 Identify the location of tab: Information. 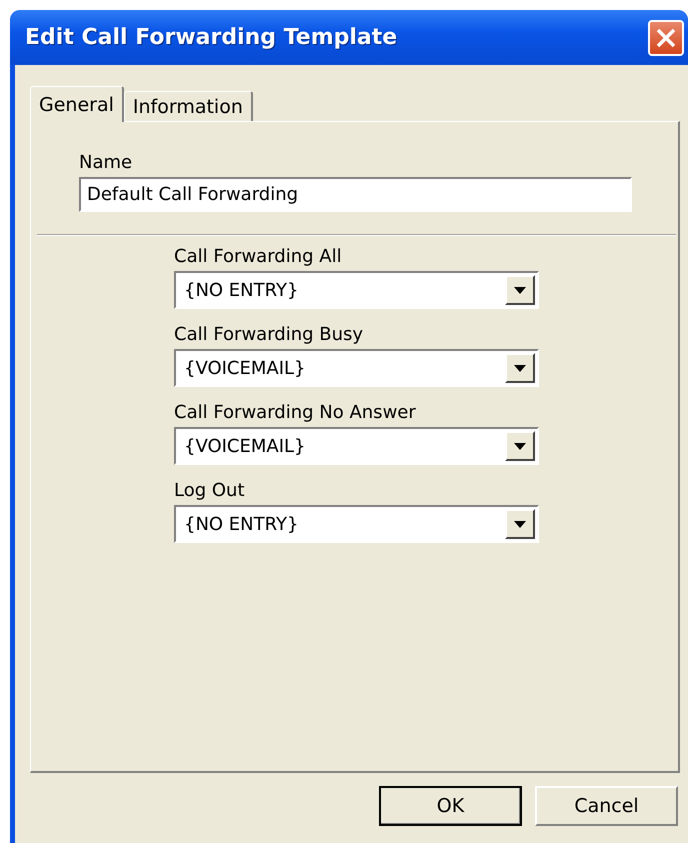
(188, 106).